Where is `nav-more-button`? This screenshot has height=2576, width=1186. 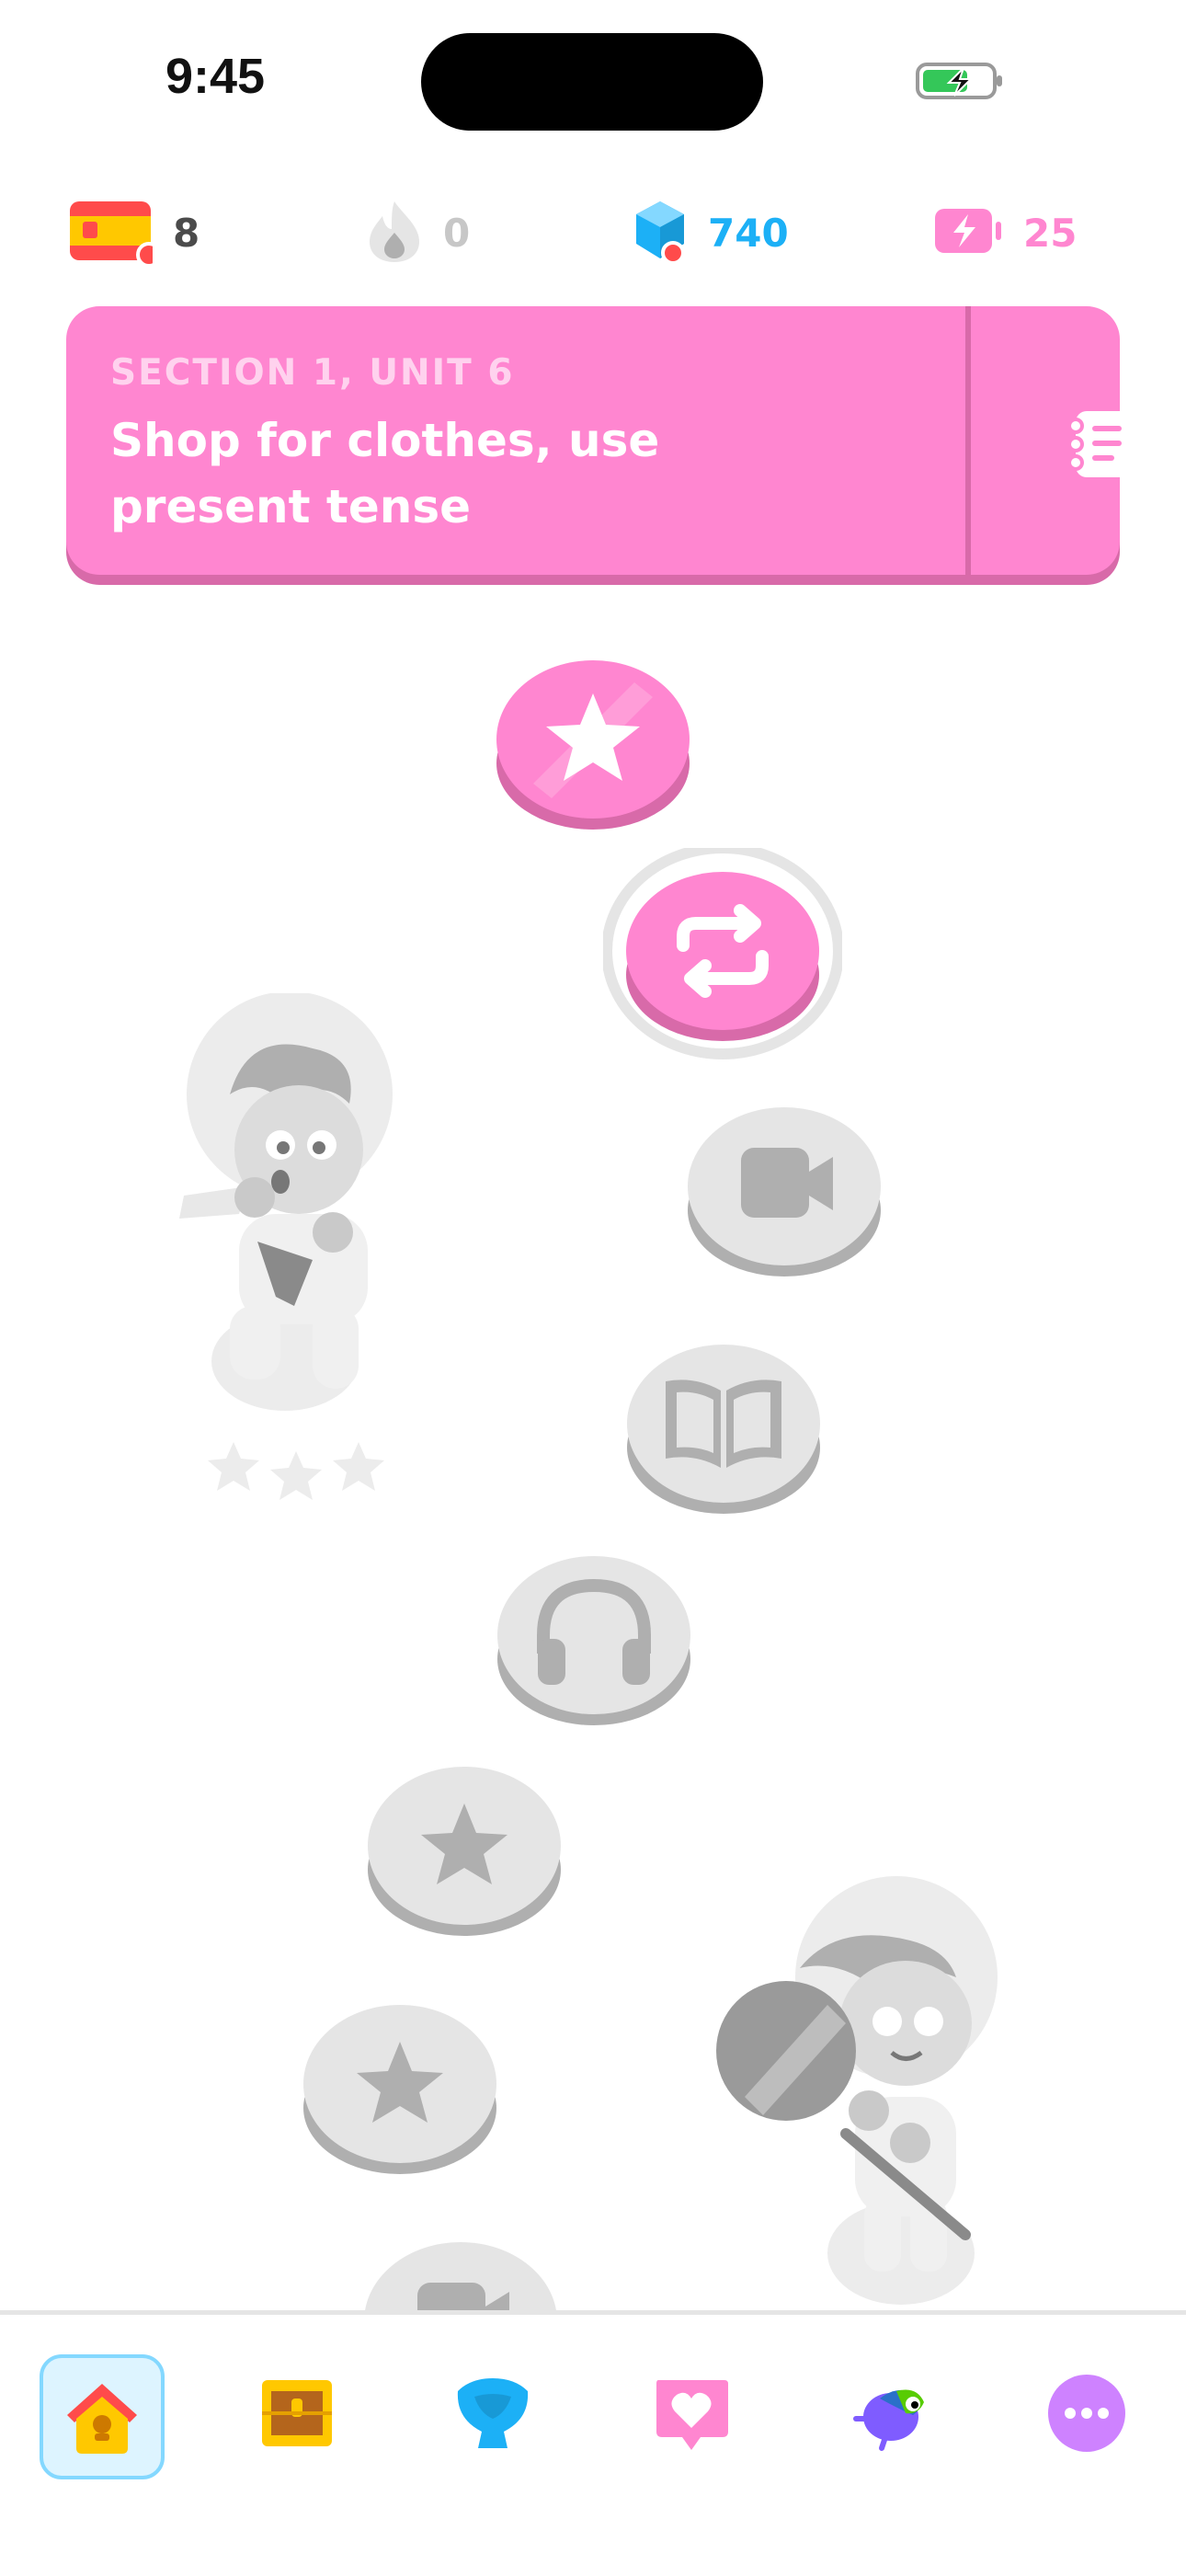 nav-more-button is located at coordinates (1087, 2413).